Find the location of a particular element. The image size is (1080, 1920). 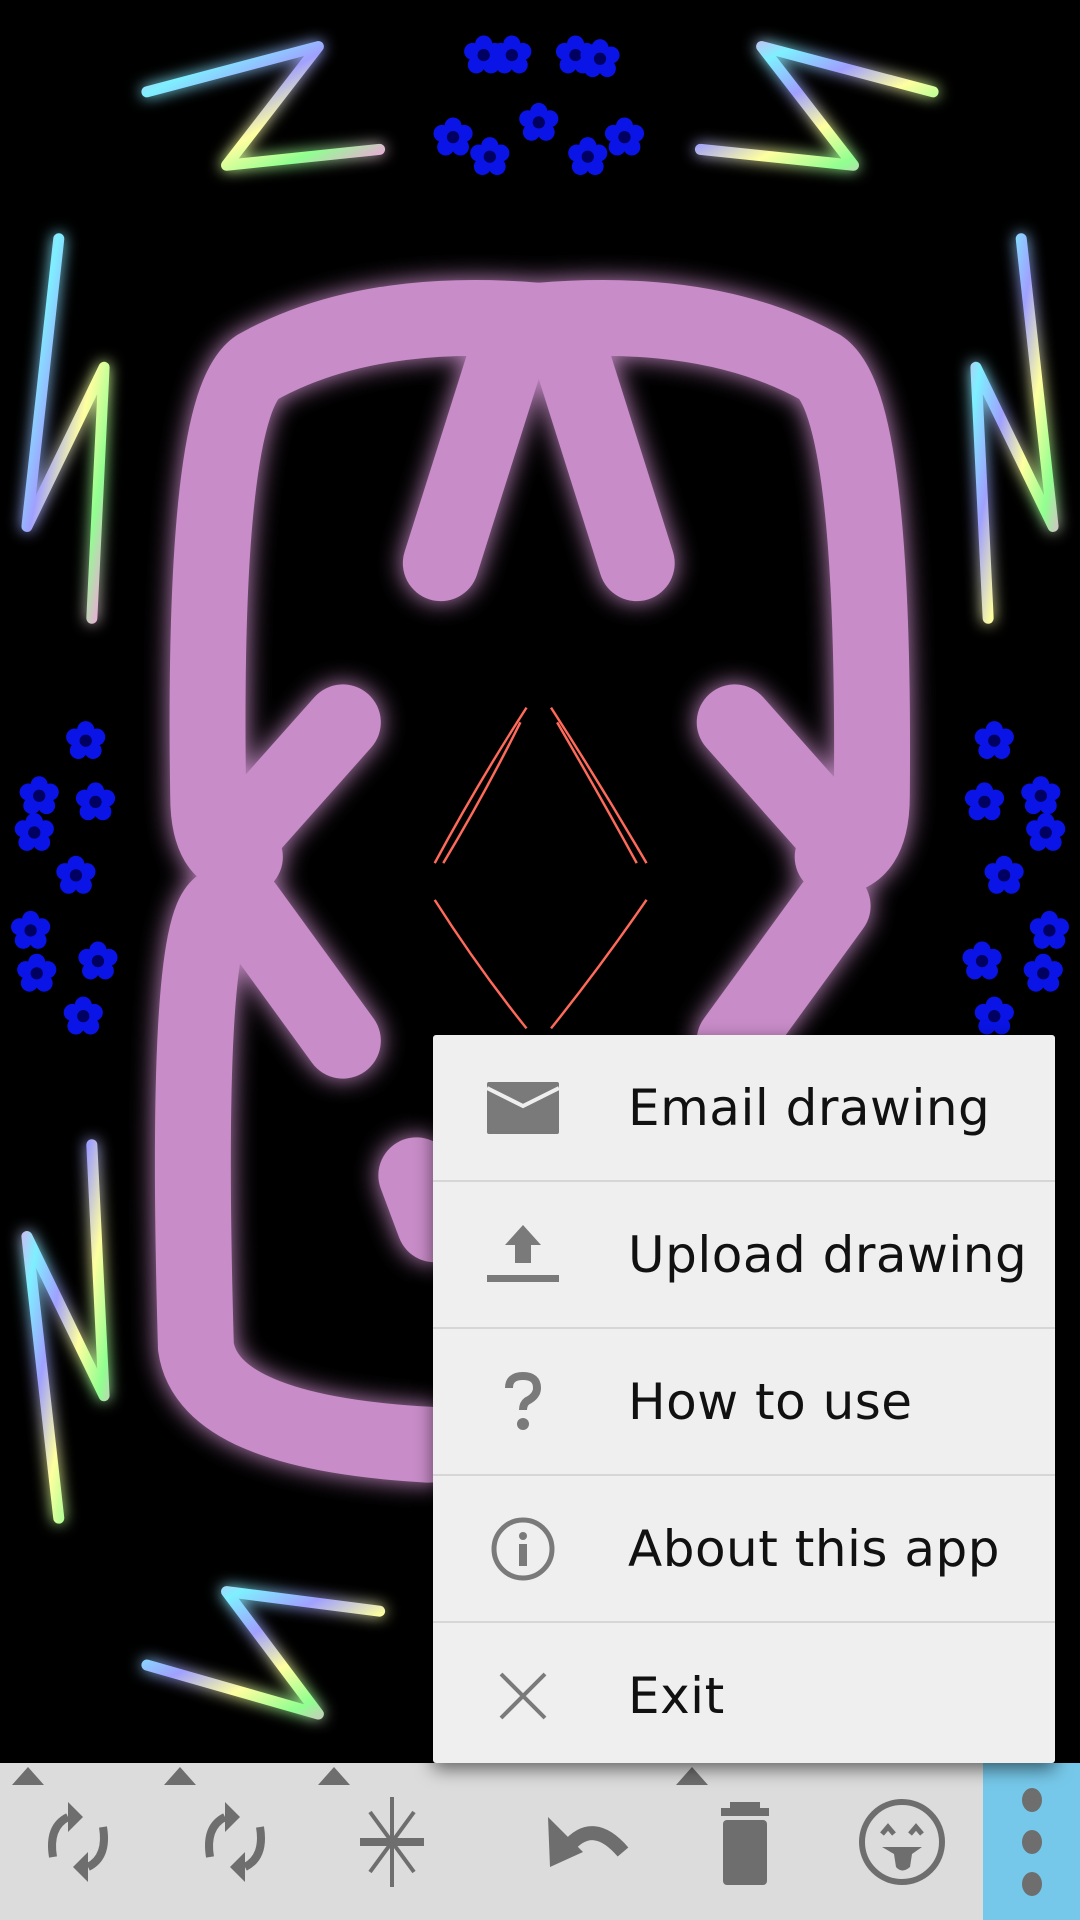

help-icon is located at coordinates (523, 1402).